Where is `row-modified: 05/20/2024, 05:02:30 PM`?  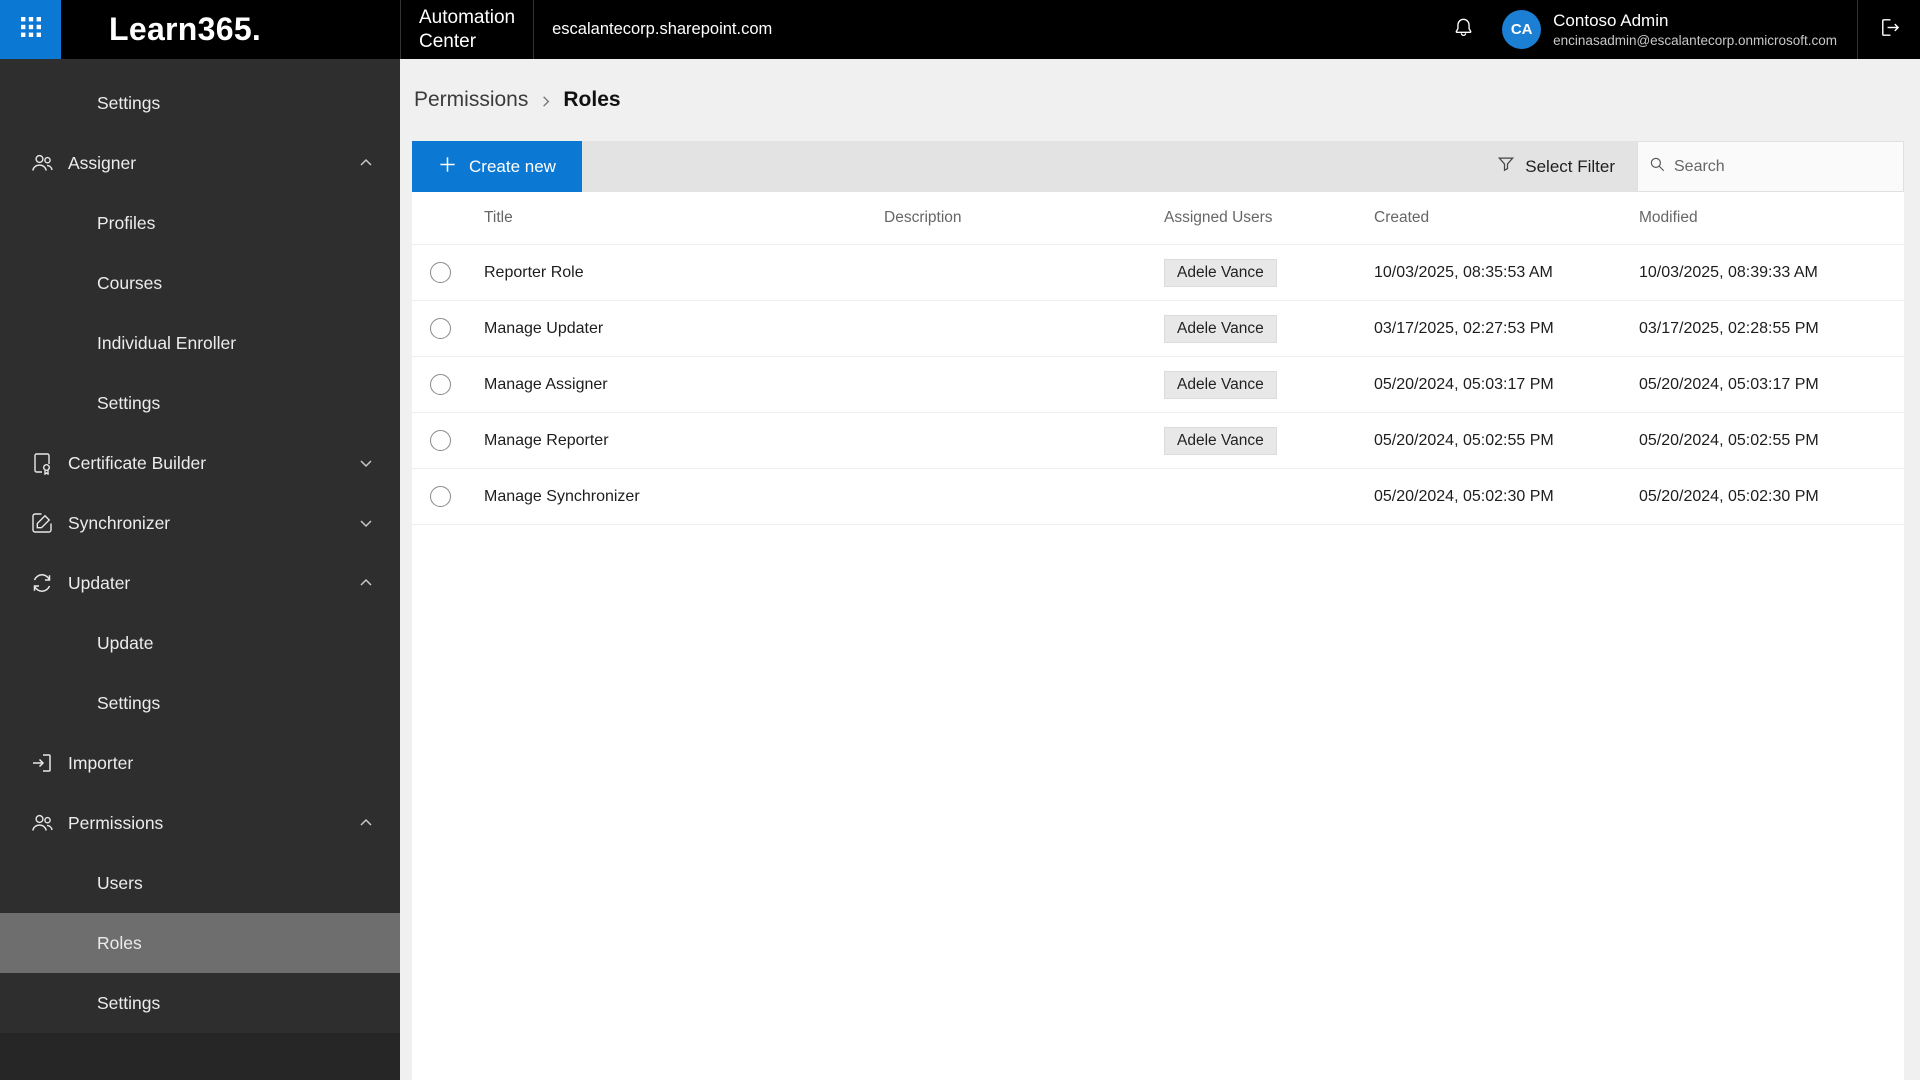 row-modified: 05/20/2024, 05:02:30 PM is located at coordinates (1729, 496).